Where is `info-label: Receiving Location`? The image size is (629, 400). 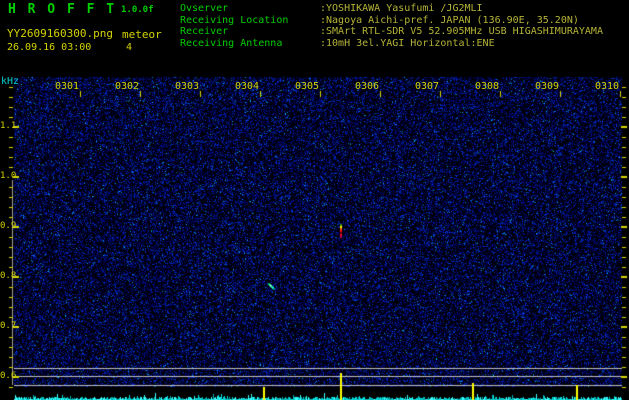 info-label: Receiving Location is located at coordinates (234, 20).